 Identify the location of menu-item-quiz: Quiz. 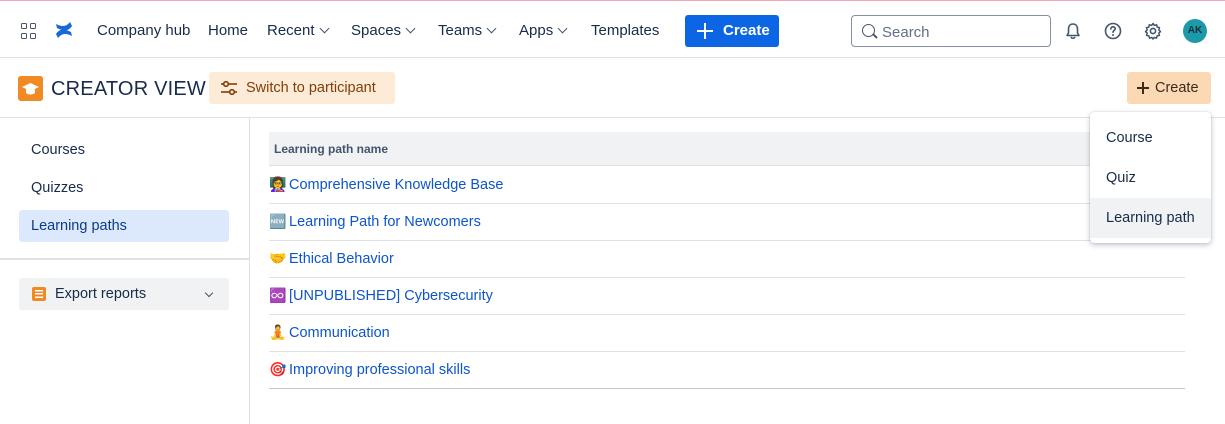
(1150, 178).